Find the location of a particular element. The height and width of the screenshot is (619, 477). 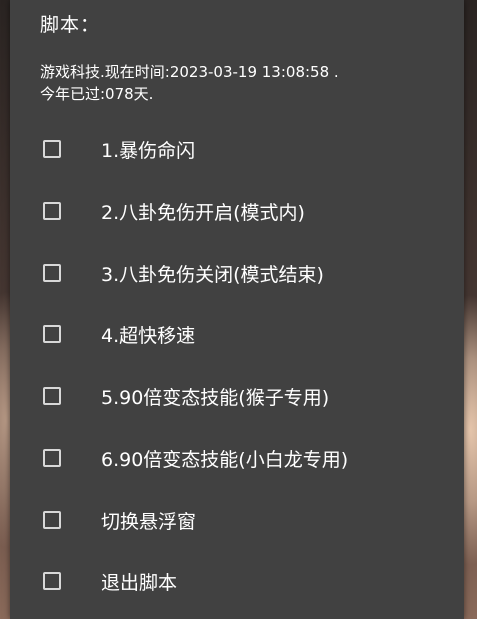

option-label: 3.八卦免伤关闭(模式结束) is located at coordinates (212, 274).